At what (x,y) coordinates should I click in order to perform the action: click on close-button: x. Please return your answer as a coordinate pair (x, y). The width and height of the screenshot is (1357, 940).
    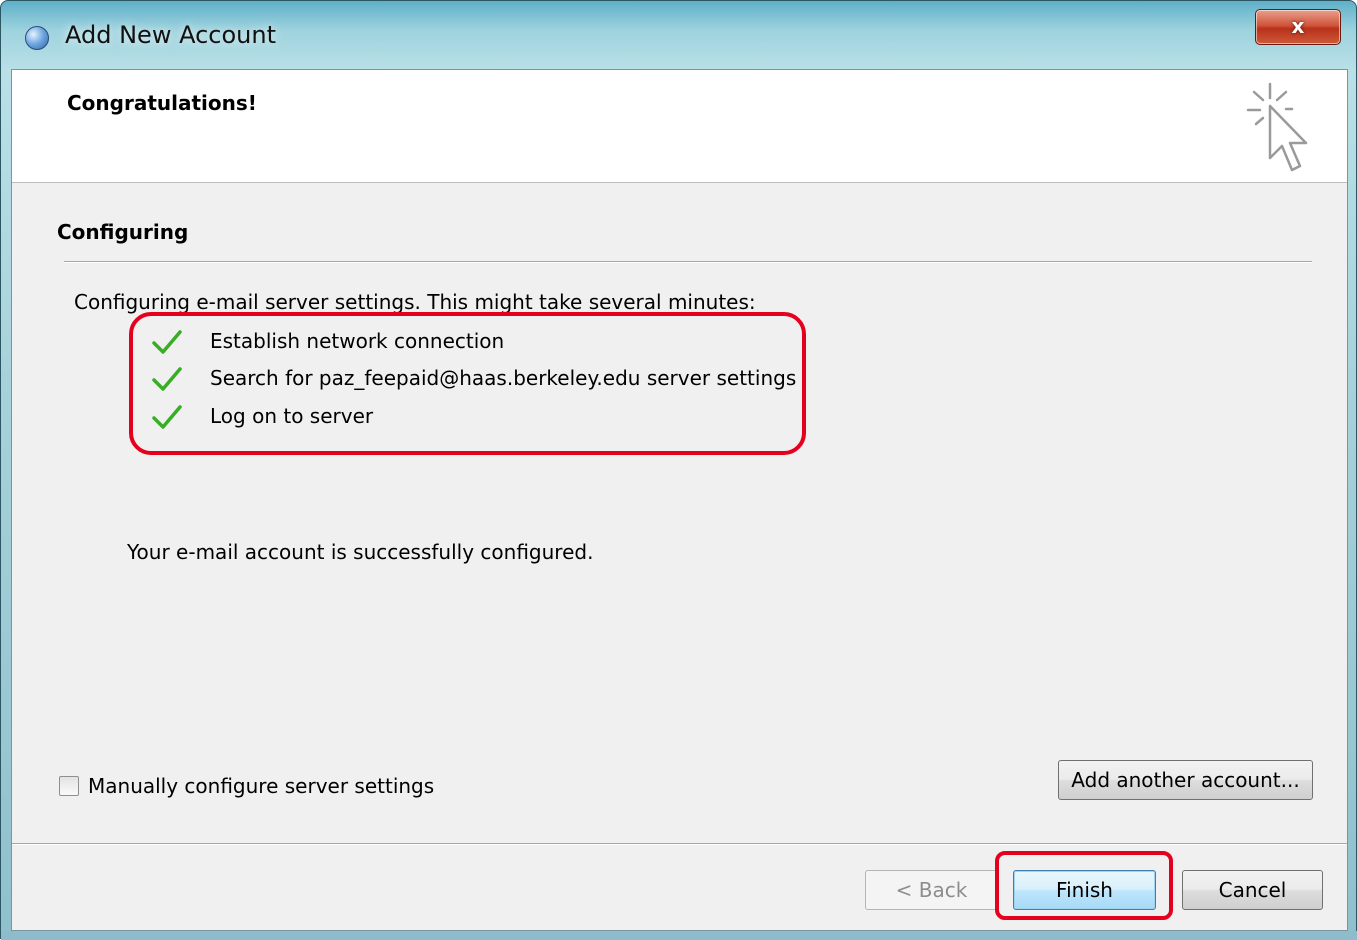
    Looking at the image, I should click on (1298, 27).